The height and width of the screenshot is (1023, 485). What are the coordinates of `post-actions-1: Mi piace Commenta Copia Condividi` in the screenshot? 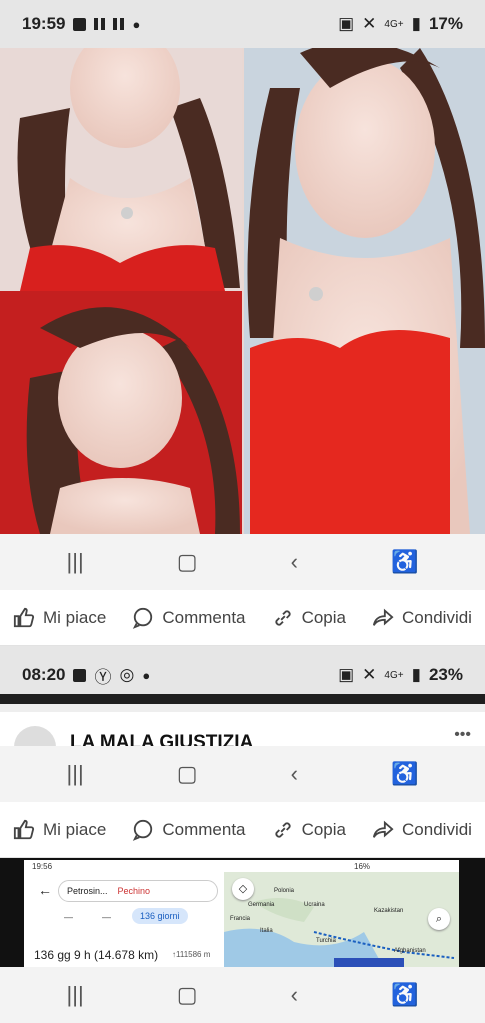 It's located at (242, 618).